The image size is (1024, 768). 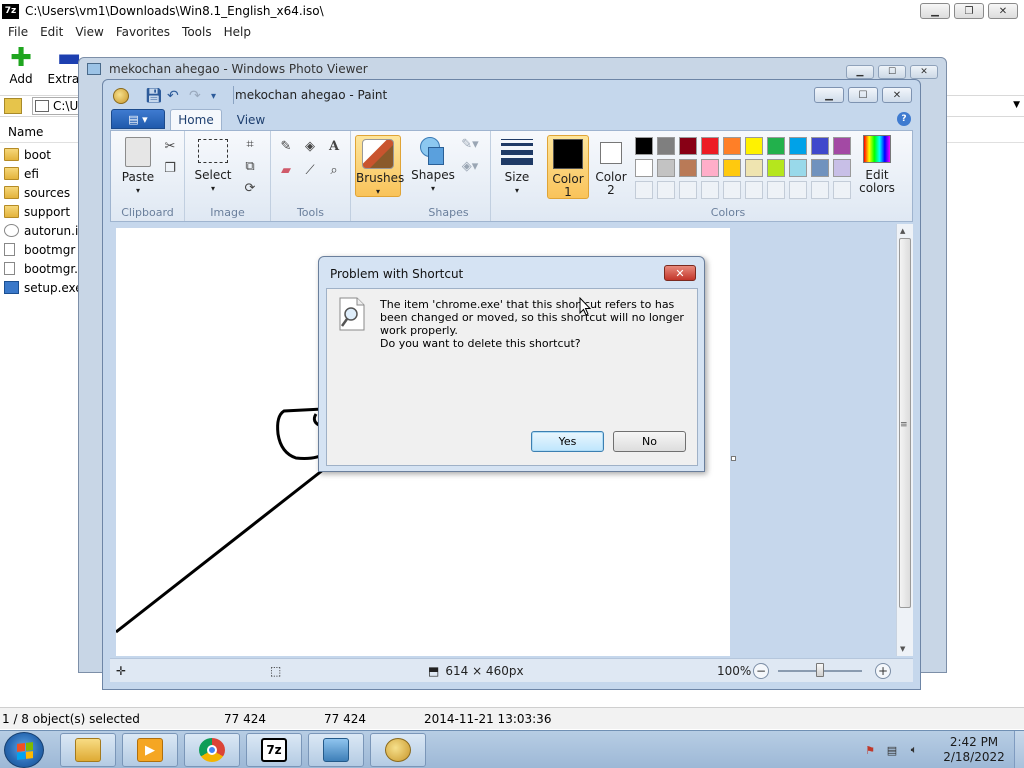 What do you see at coordinates (121, 96) in the screenshot?
I see `paint-palette-icon` at bounding box center [121, 96].